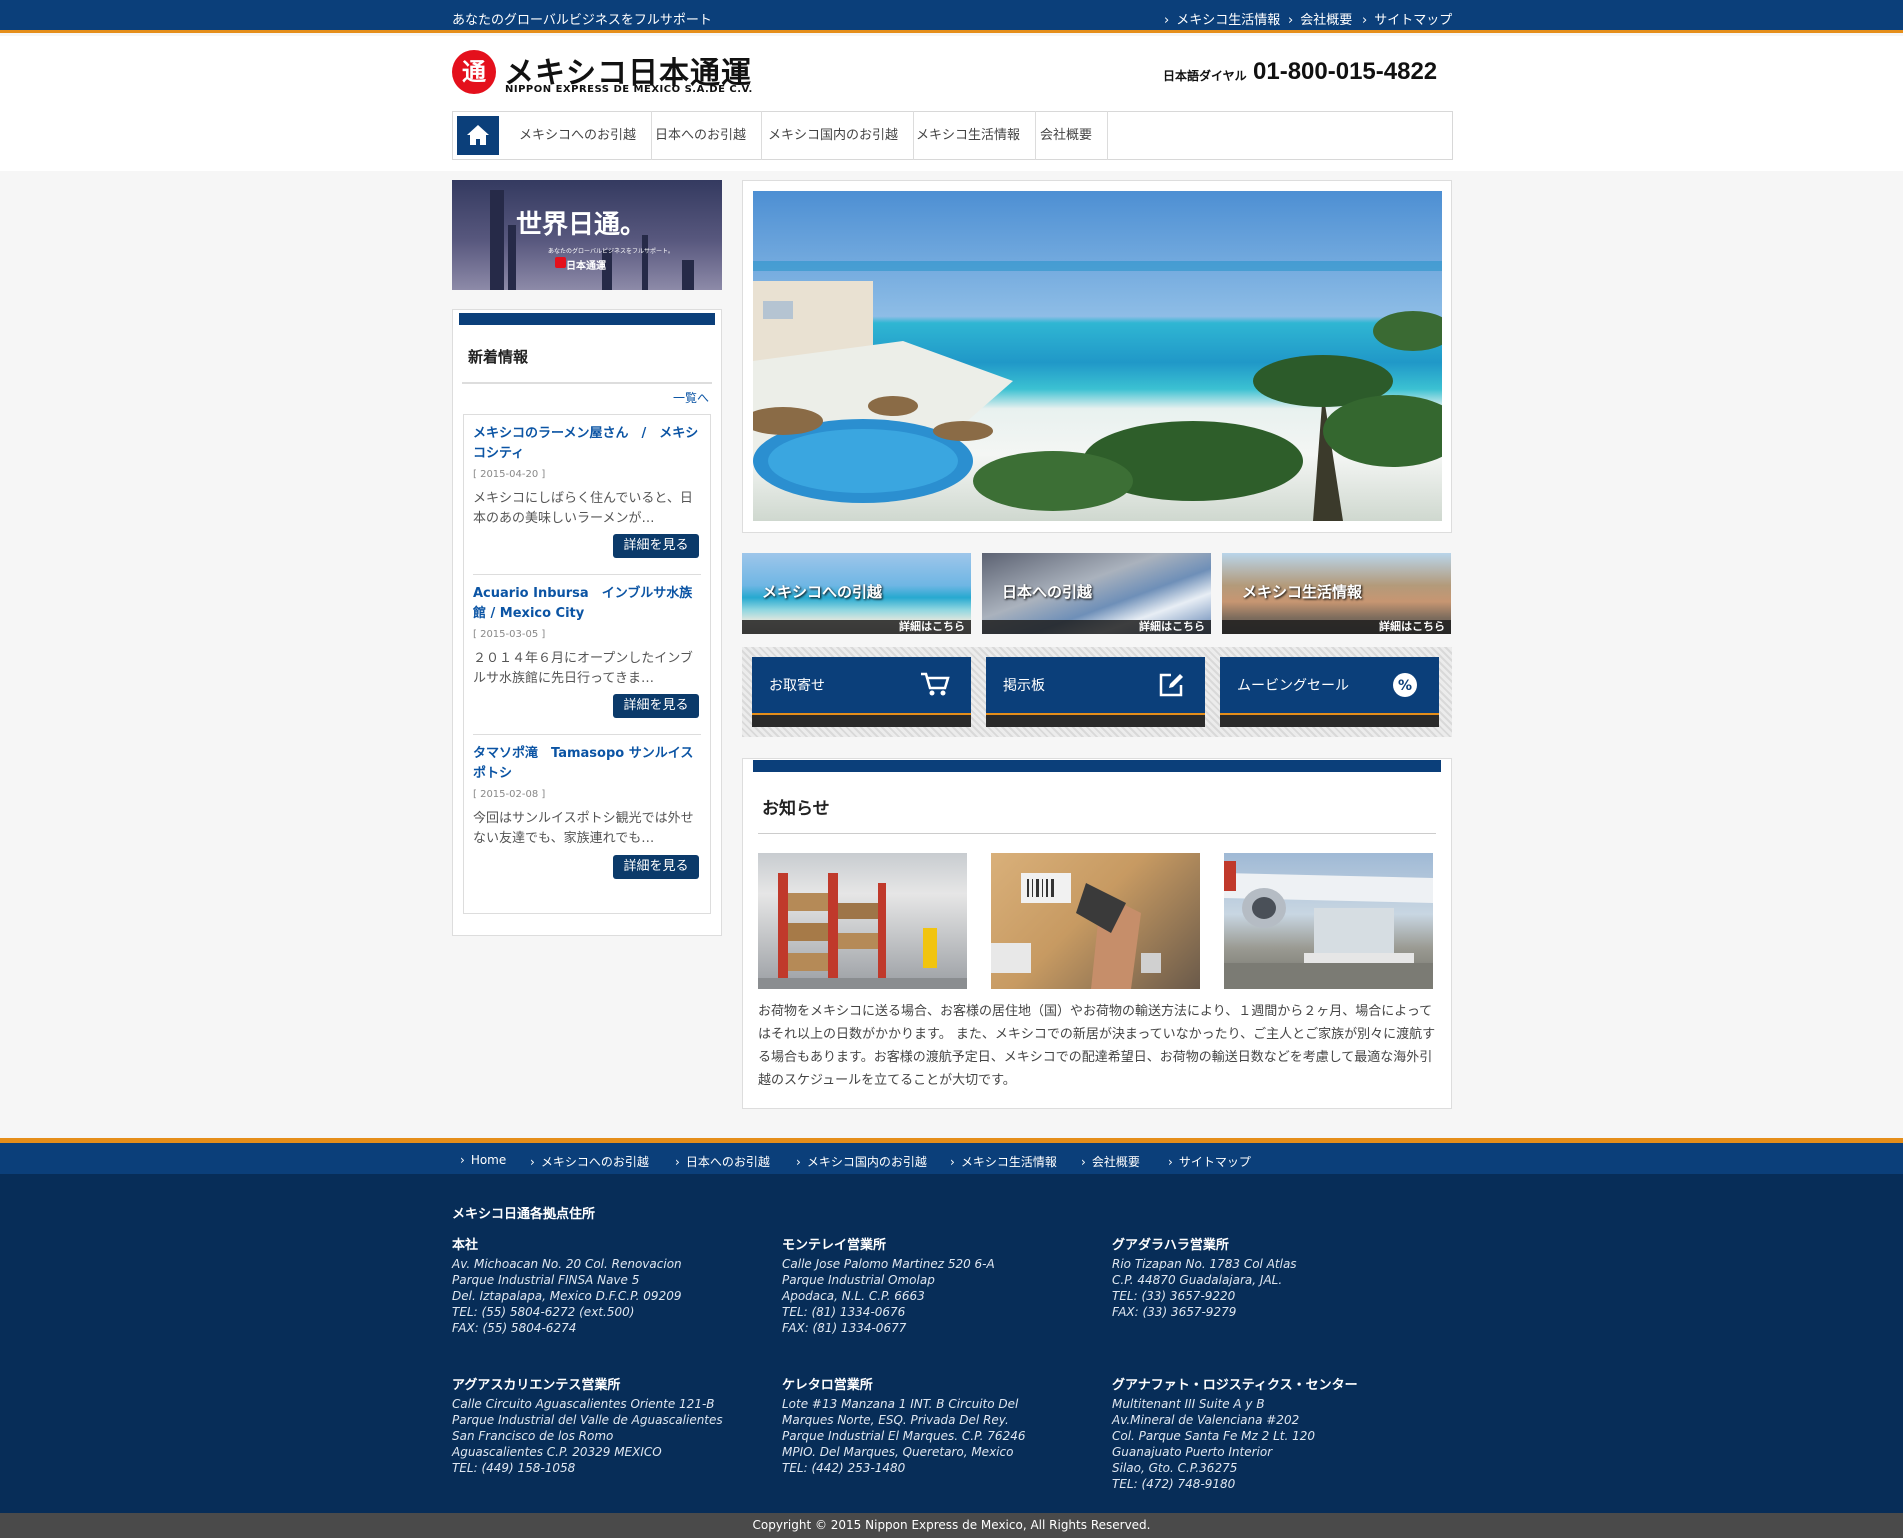 This screenshot has width=1903, height=1538. I want to click on tagline: あなたのグローバルビジネスをフルサポート, so click(582, 20).